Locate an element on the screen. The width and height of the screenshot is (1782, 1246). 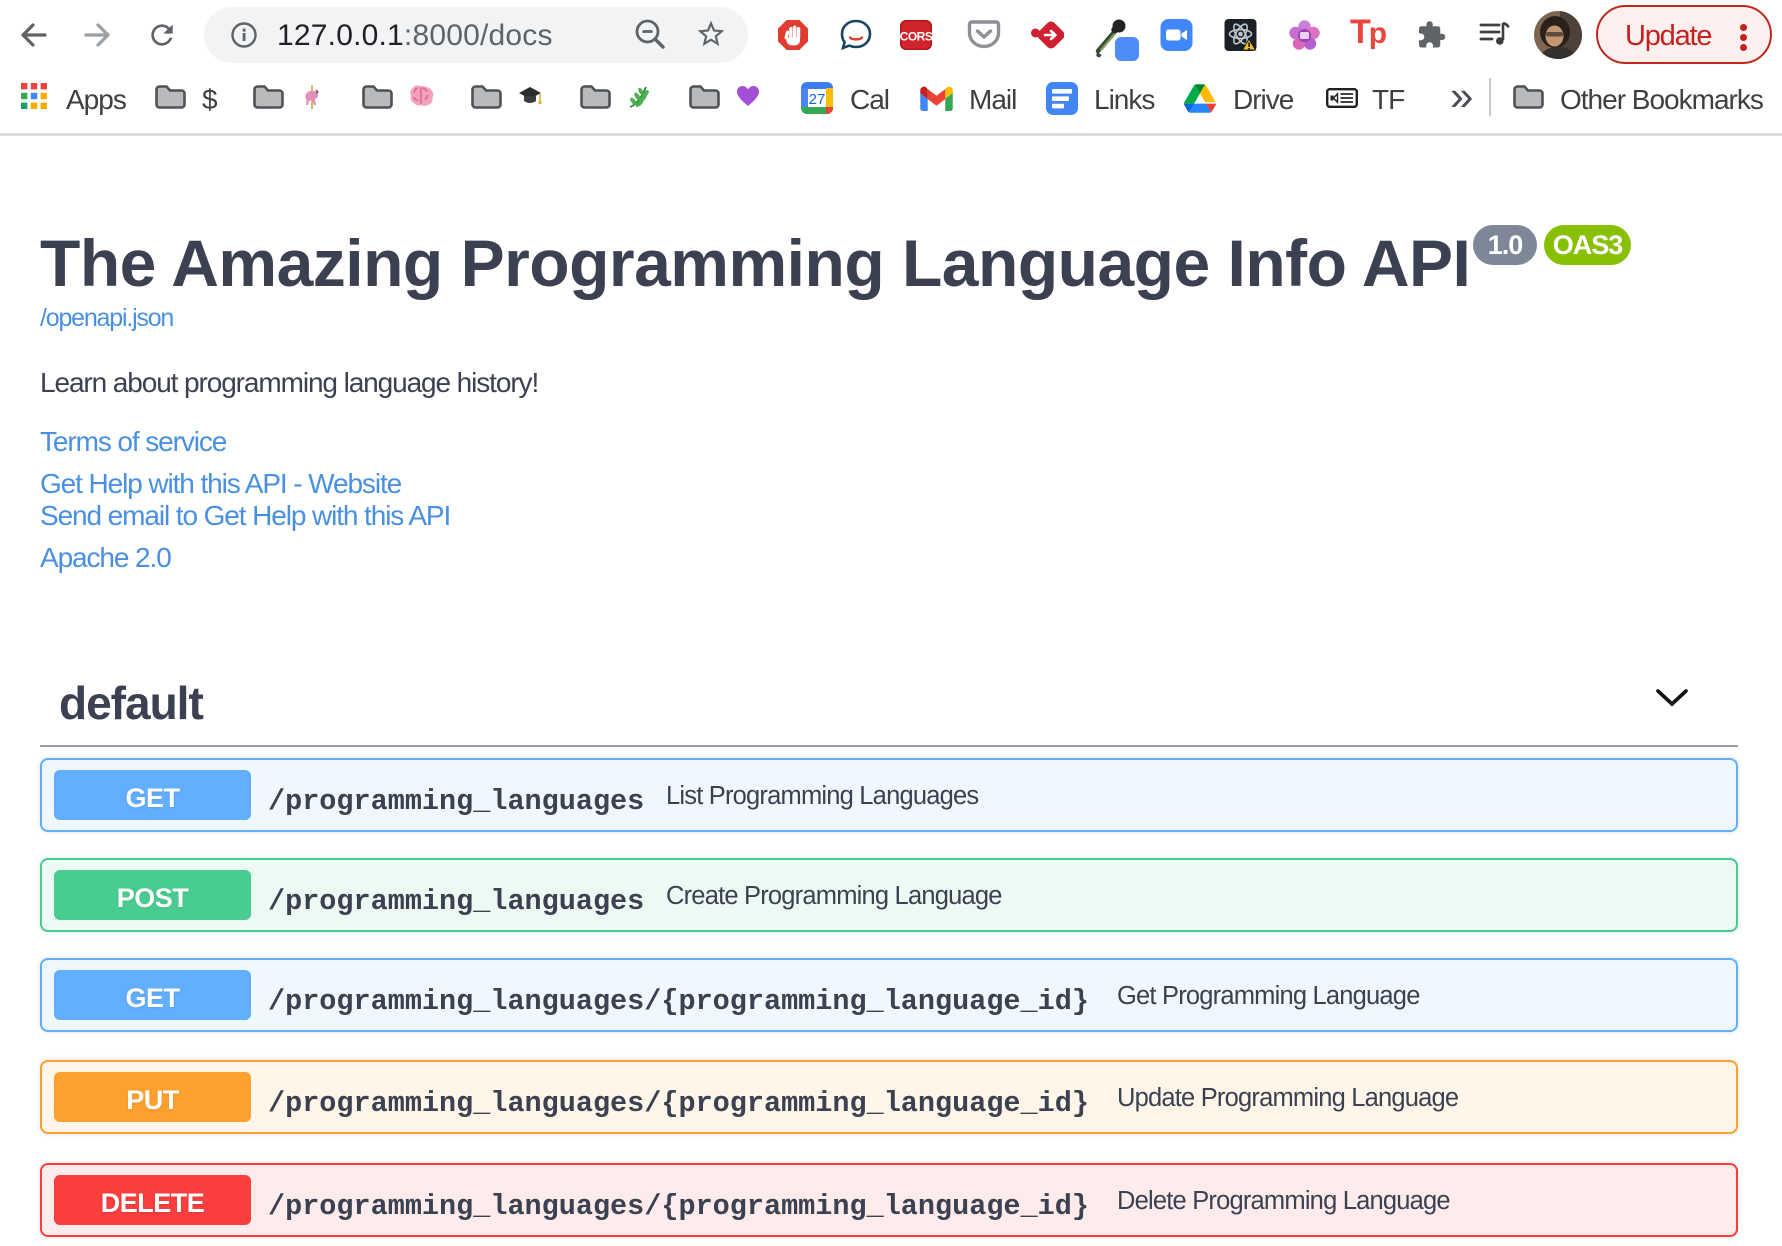
svg-text: CORS is located at coordinates (916, 37).